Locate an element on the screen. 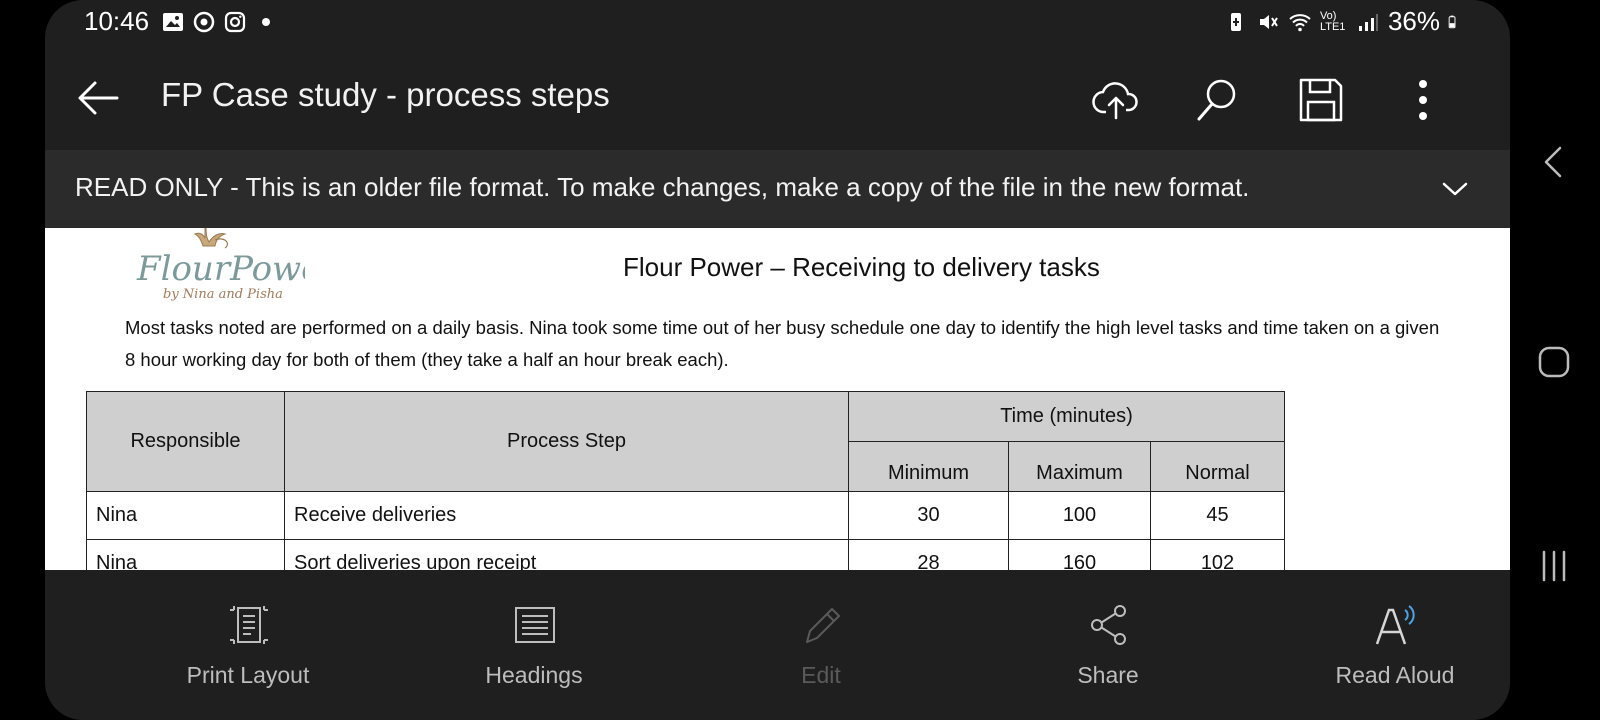 This screenshot has width=1600, height=720. instagram-icon is located at coordinates (235, 22).